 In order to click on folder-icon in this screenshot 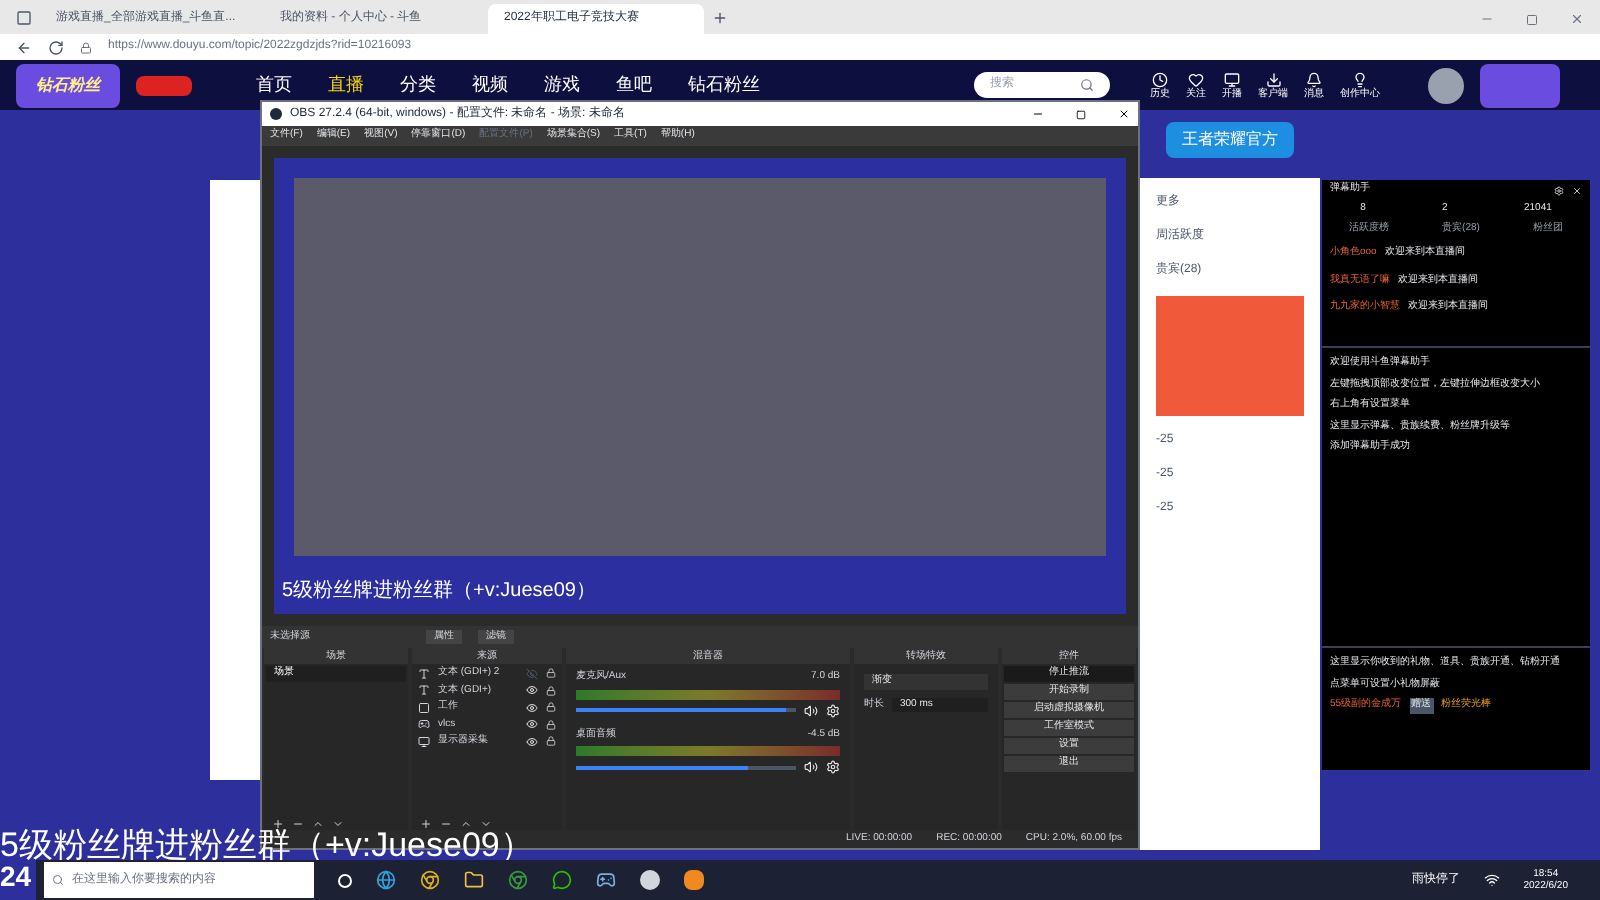, I will do `click(474, 880)`.